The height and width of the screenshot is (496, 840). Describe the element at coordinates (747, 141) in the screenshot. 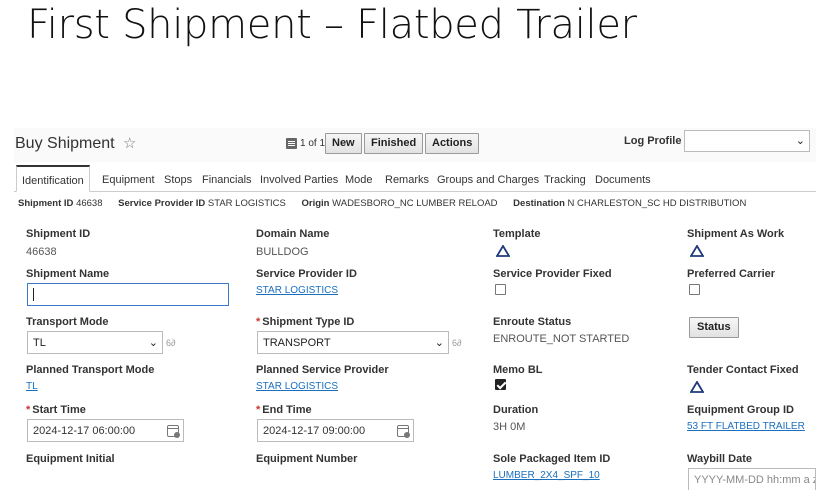

I see `log-profile-select: ⌄` at that location.